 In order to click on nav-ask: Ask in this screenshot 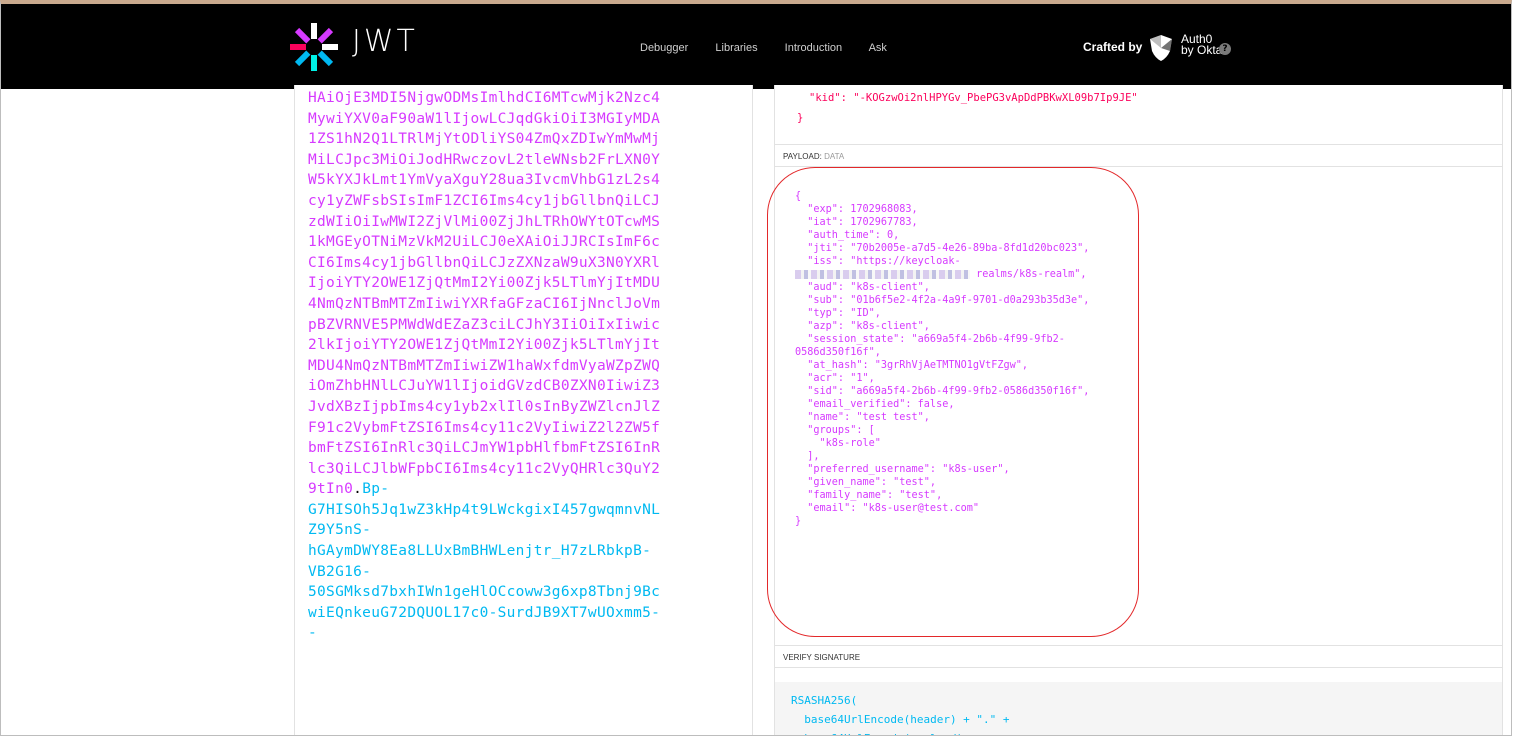, I will do `click(878, 48)`.